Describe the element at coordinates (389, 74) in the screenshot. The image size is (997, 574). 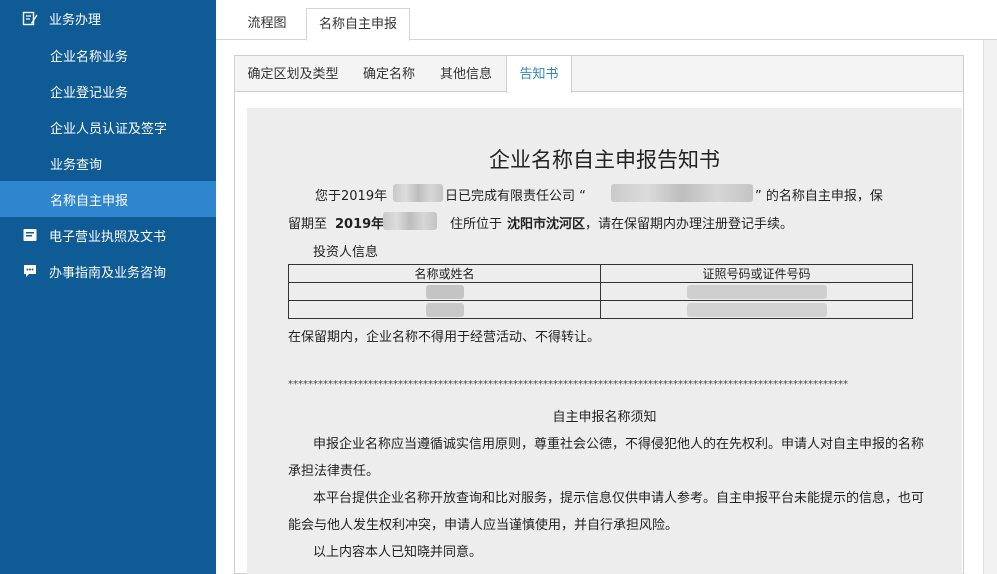
I see `tab-confirm-name: 确定名称` at that location.